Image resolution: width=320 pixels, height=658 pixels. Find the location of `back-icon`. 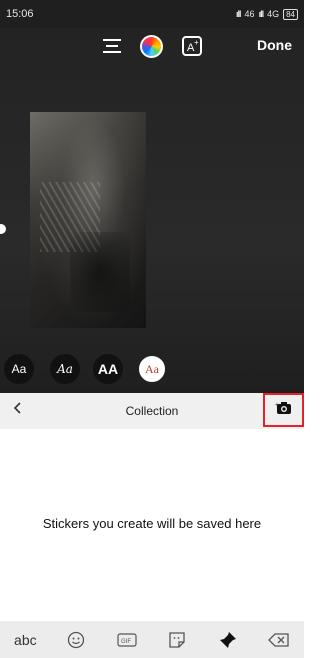

back-icon is located at coordinates (17, 410).